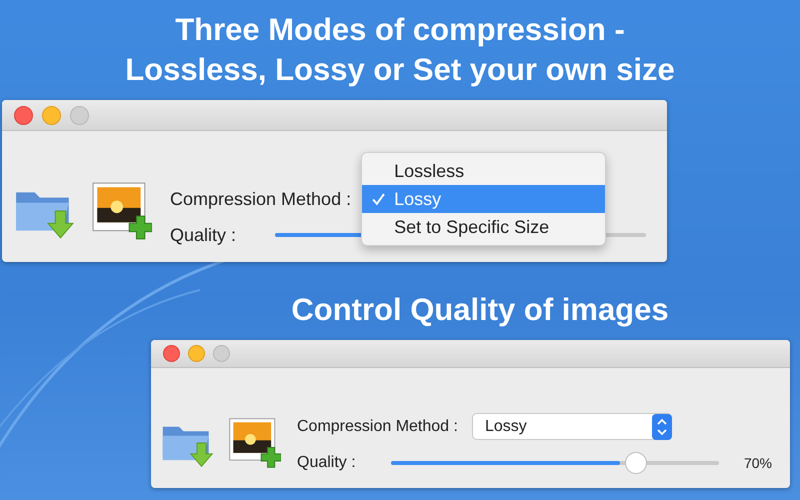 This screenshot has width=800, height=500. Describe the element at coordinates (758, 463) in the screenshot. I see `quality-value: 70%` at that location.